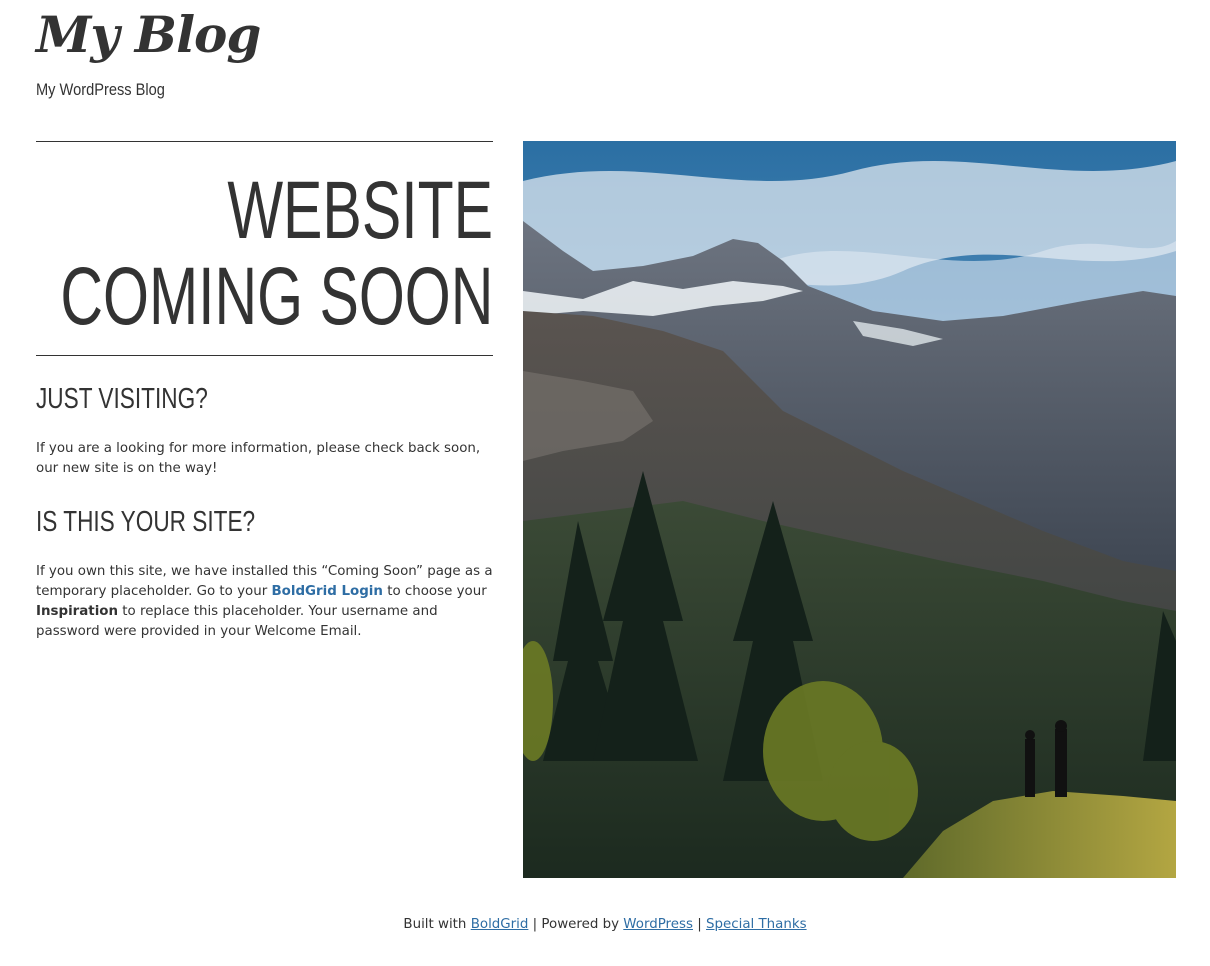 The image size is (1210, 966). Describe the element at coordinates (360, 210) in the screenshot. I see `hero-heading-line-1: WEBSITE` at that location.